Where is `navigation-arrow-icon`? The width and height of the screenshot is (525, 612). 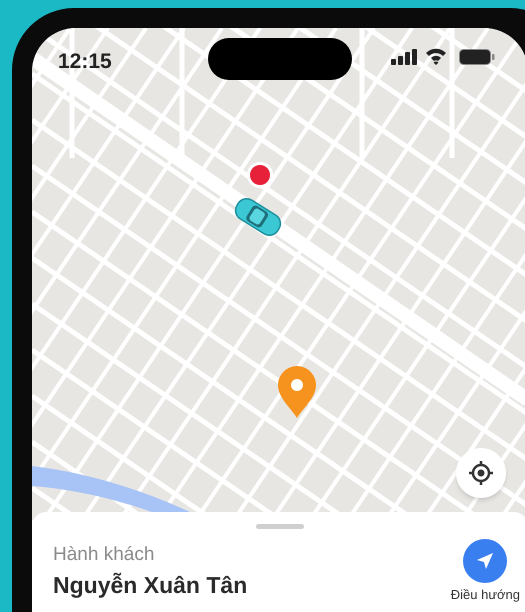 navigation-arrow-icon is located at coordinates (485, 561).